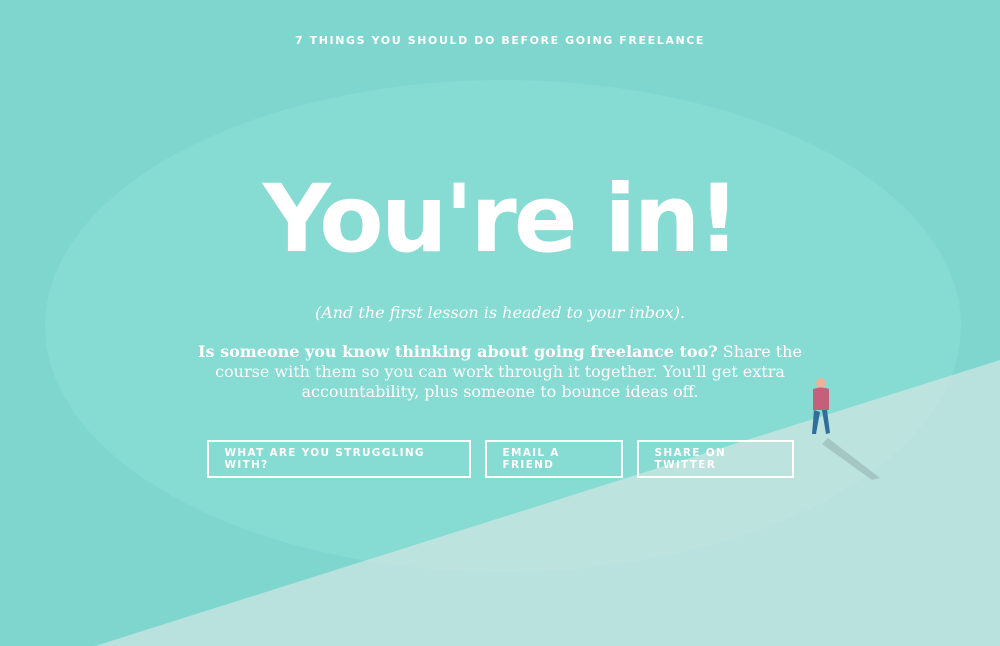 Image resolution: width=1000 pixels, height=646 pixels. What do you see at coordinates (501, 219) in the screenshot?
I see `page-headline: You're in!` at bounding box center [501, 219].